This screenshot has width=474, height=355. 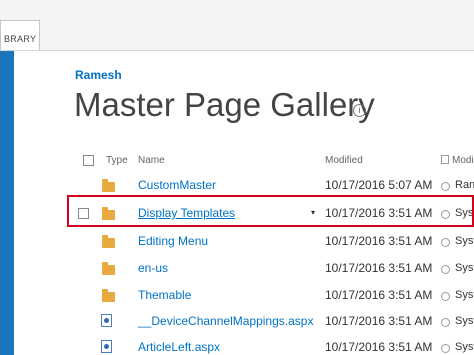 What do you see at coordinates (359, 110) in the screenshot?
I see `info-icon: i` at bounding box center [359, 110].